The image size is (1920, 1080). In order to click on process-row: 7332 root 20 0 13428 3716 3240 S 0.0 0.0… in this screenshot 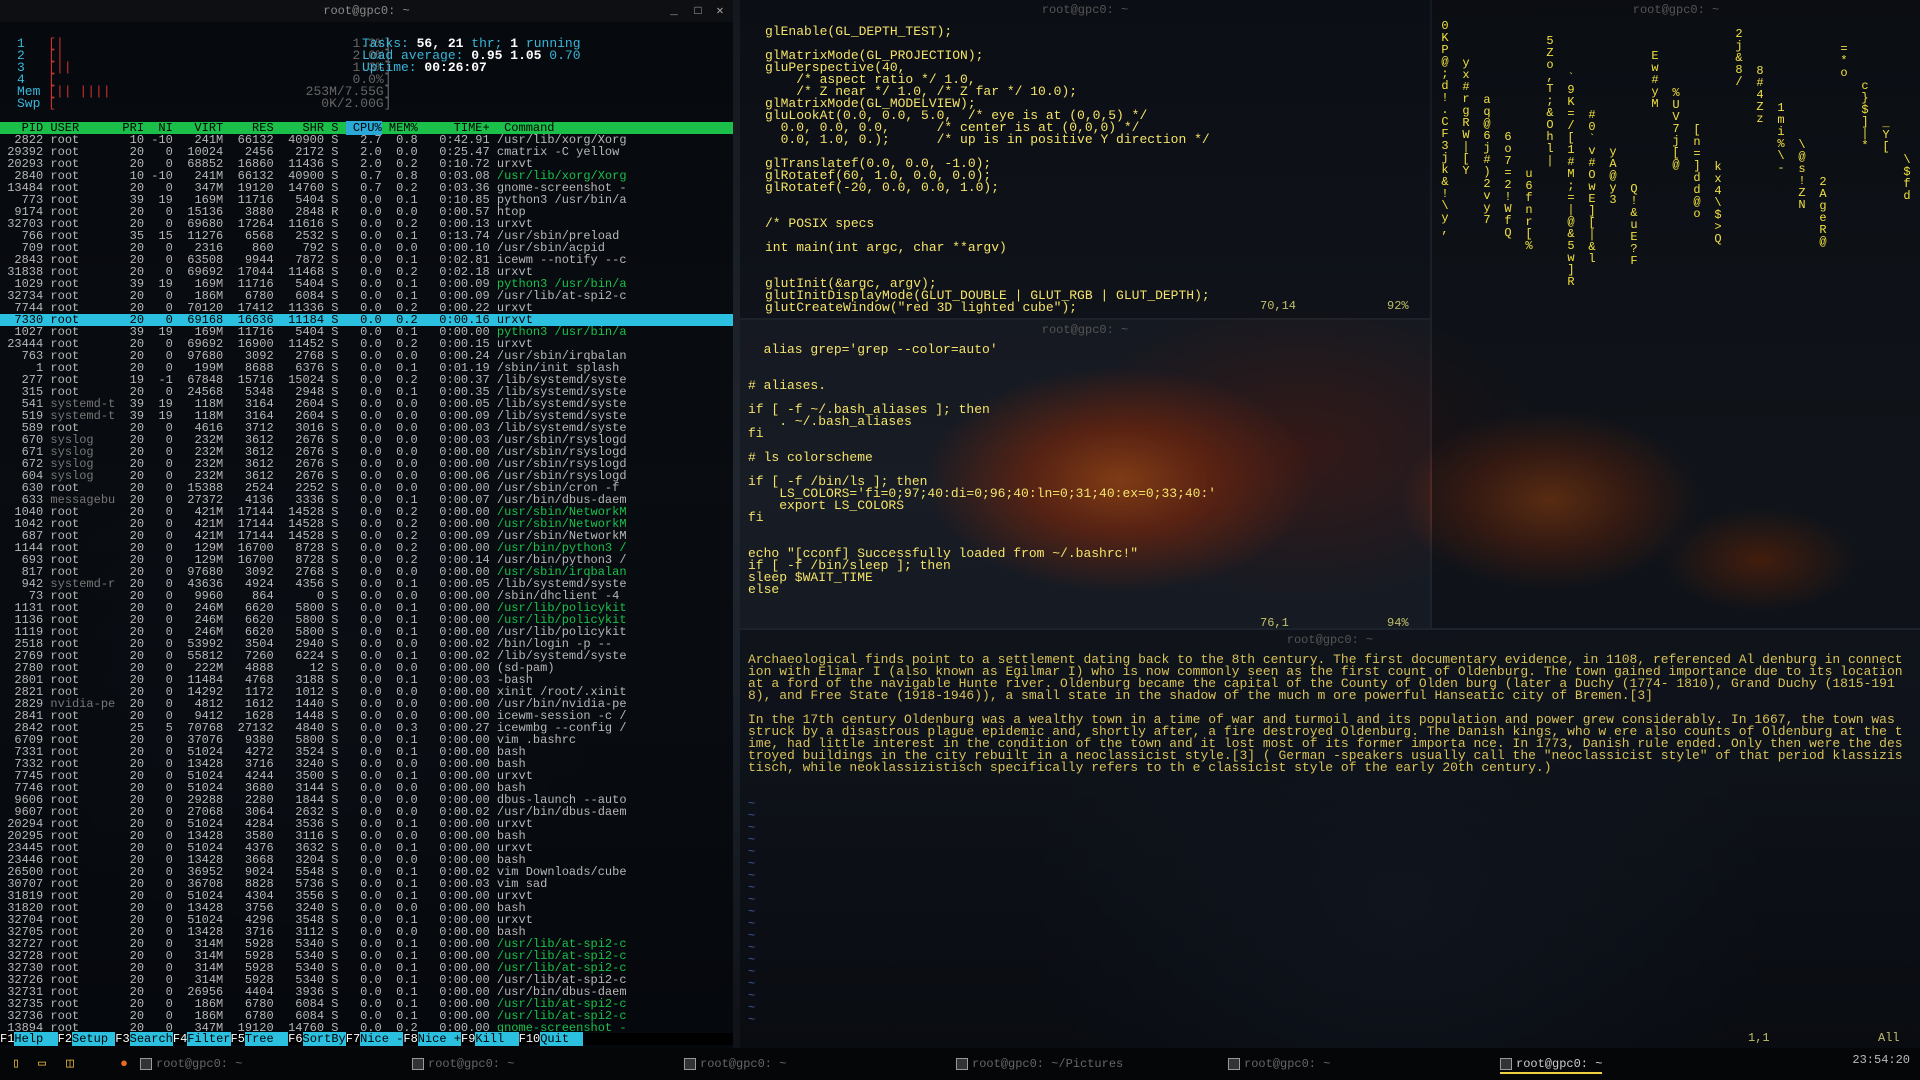, I will do `click(366, 764)`.